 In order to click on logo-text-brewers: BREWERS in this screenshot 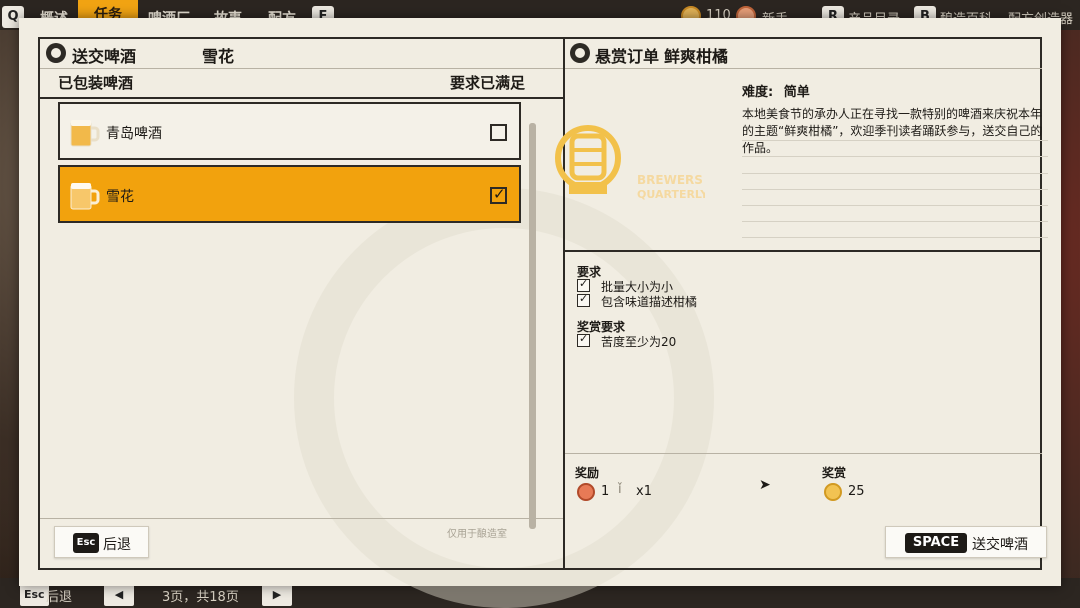, I will do `click(670, 180)`.